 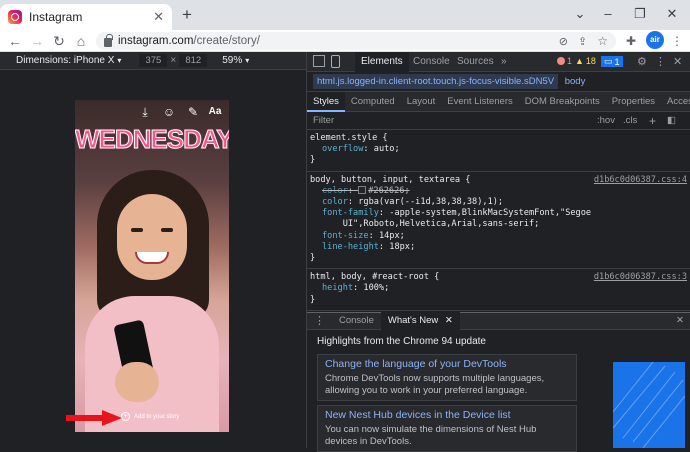 What do you see at coordinates (169, 112) in the screenshot?
I see `sticker-icon: ☺` at bounding box center [169, 112].